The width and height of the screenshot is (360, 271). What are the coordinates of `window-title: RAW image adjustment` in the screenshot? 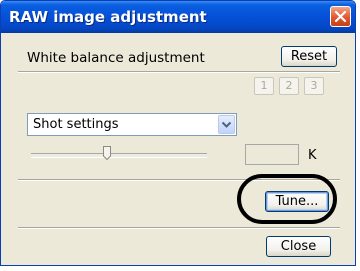 It's located at (108, 17).